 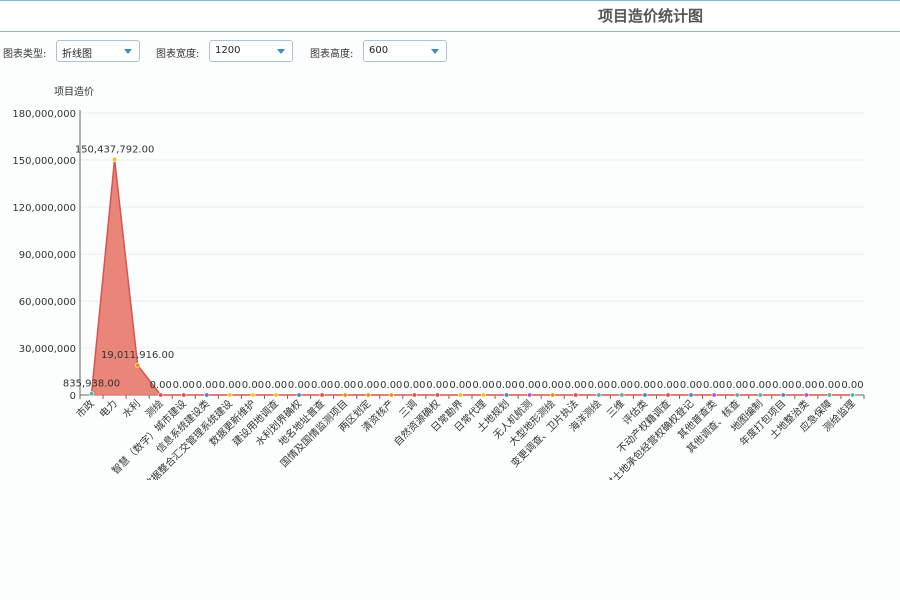 I want to click on data-label: 19,011,916.00, so click(x=137, y=355).